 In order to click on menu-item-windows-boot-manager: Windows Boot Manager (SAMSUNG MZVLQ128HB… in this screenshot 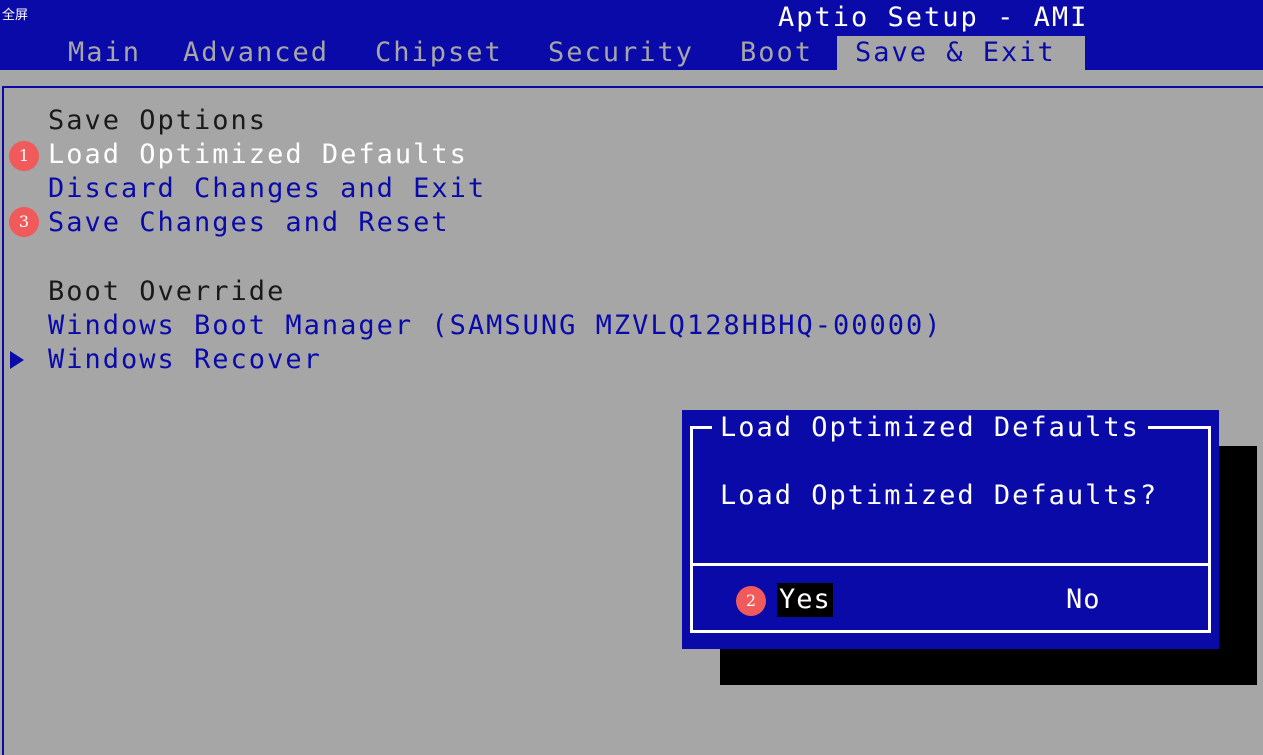, I will do `click(495, 326)`.